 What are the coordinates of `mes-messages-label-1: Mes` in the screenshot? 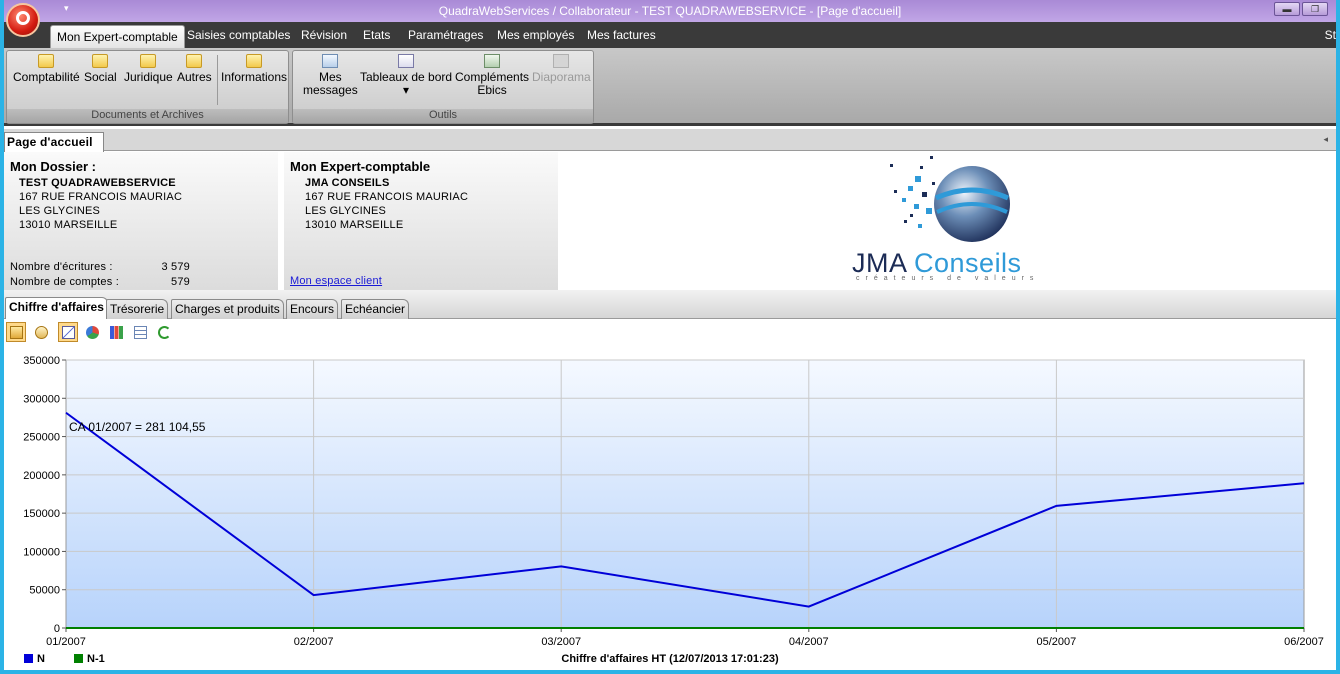 It's located at (330, 77).